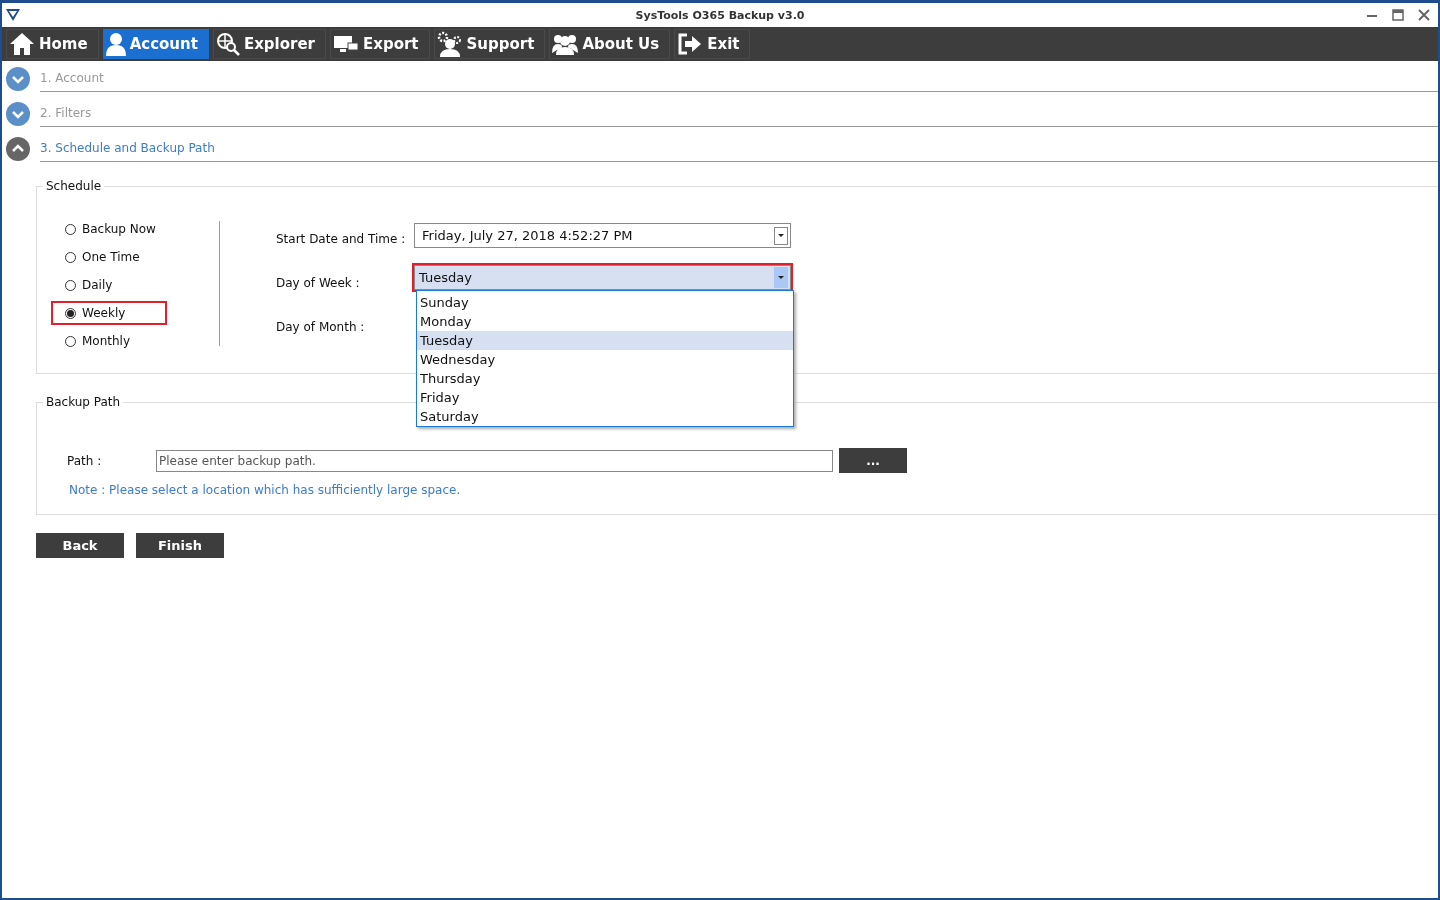 Image resolution: width=1440 pixels, height=900 pixels. What do you see at coordinates (712, 44) in the screenshot?
I see `toolbar-button: Exit` at bounding box center [712, 44].